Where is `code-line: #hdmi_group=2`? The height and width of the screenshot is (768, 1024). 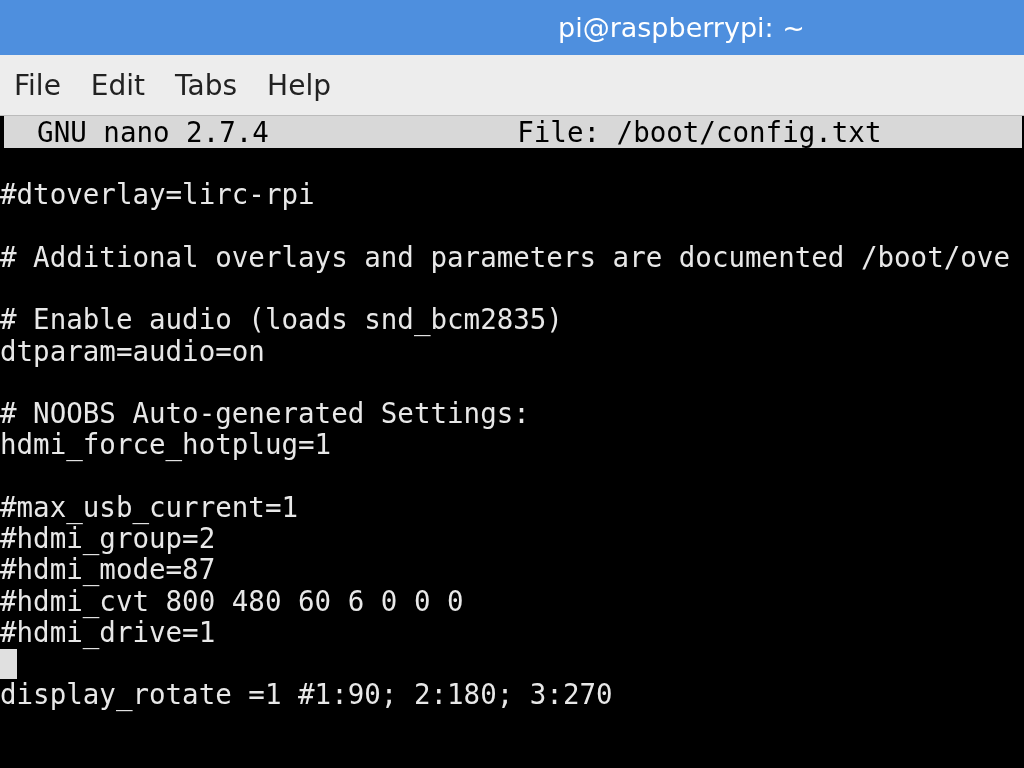 code-line: #hdmi_group=2 is located at coordinates (108, 539).